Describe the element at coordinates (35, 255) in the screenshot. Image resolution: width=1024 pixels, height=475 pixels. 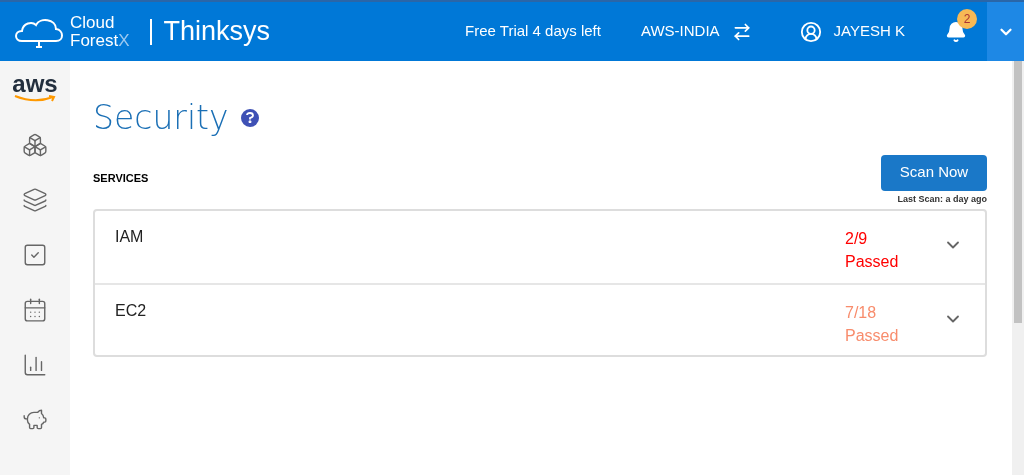
I see `checkbox-icon` at that location.